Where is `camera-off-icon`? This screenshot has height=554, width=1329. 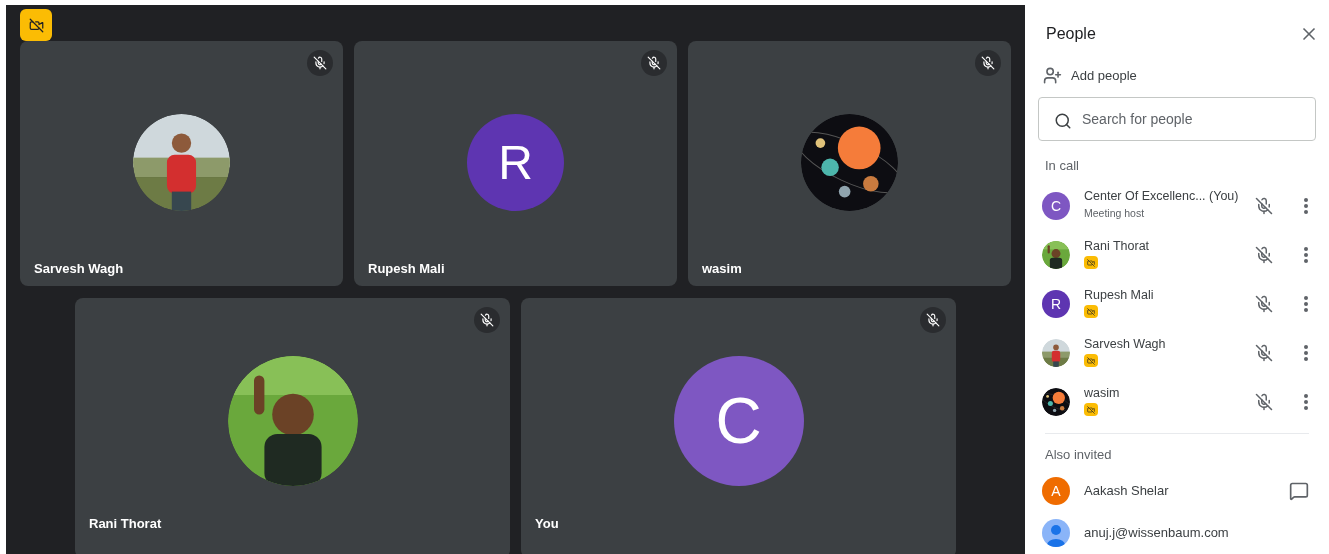
camera-off-icon is located at coordinates (36, 25).